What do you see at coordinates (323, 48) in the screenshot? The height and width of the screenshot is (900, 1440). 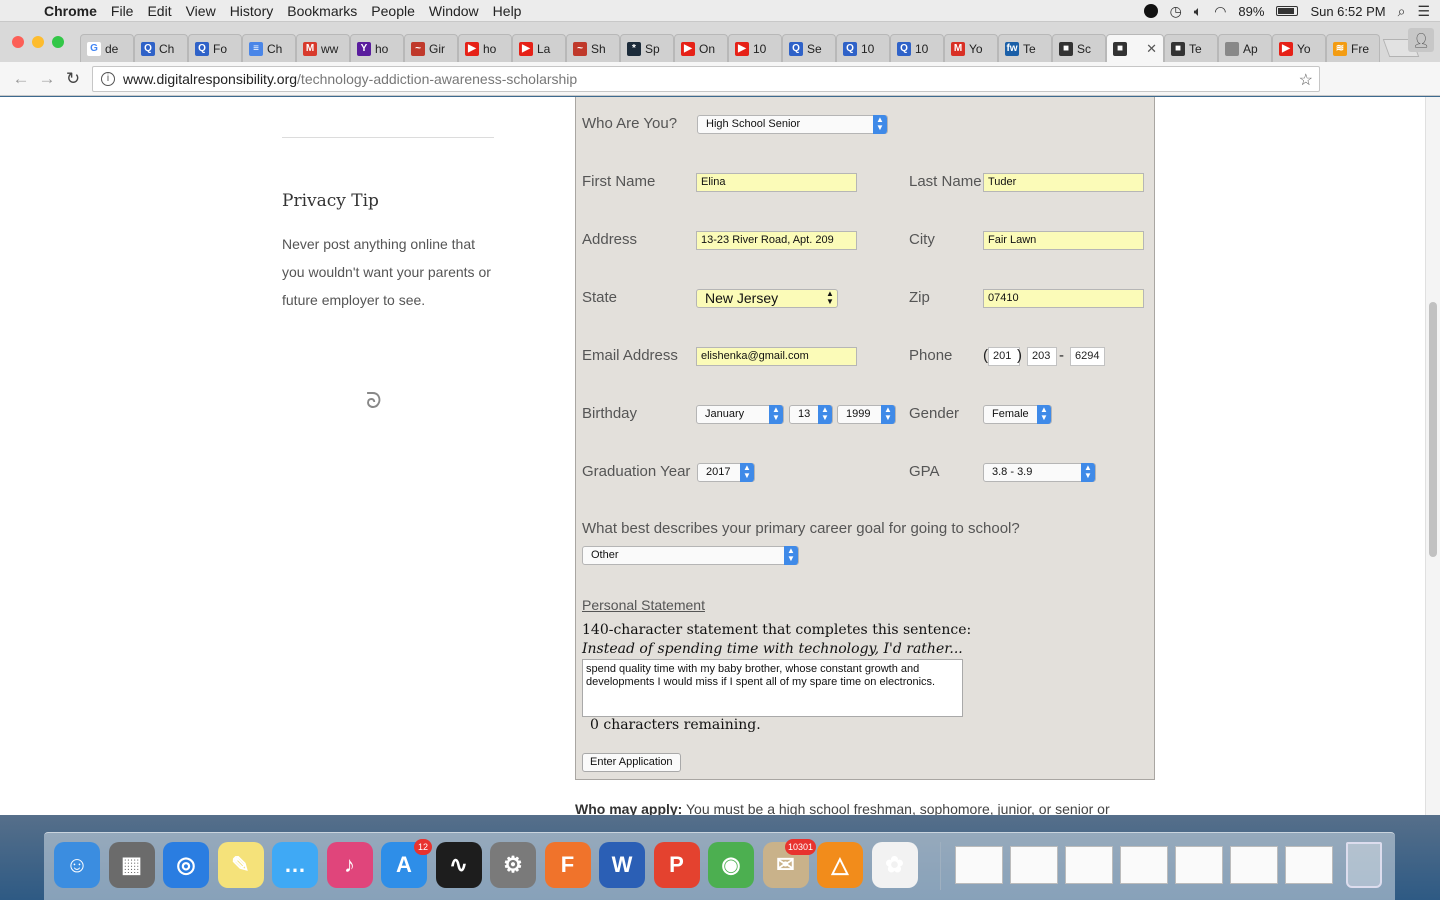 I see `browser-tab: Mww` at bounding box center [323, 48].